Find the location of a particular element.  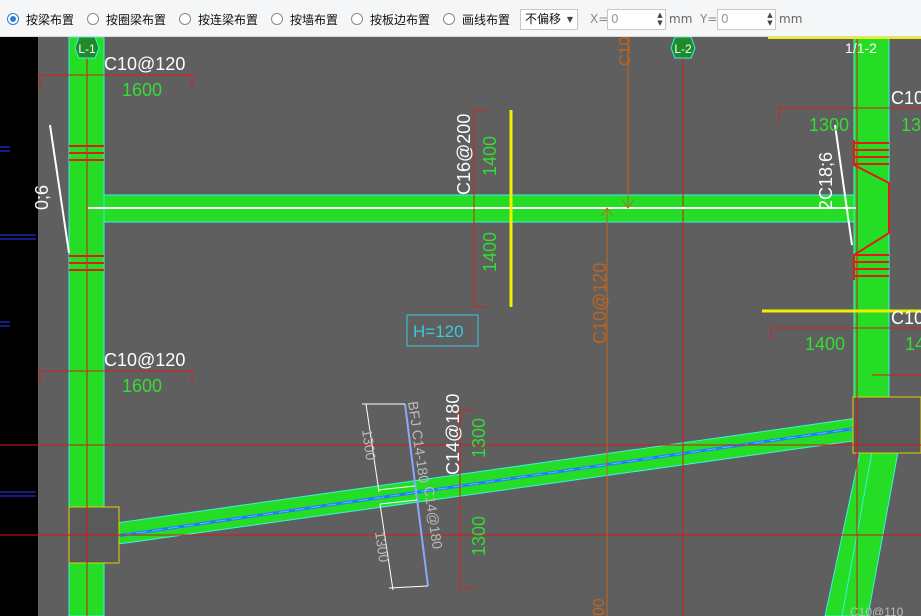

option-by-wall: 按墙布置 is located at coordinates (304, 19).